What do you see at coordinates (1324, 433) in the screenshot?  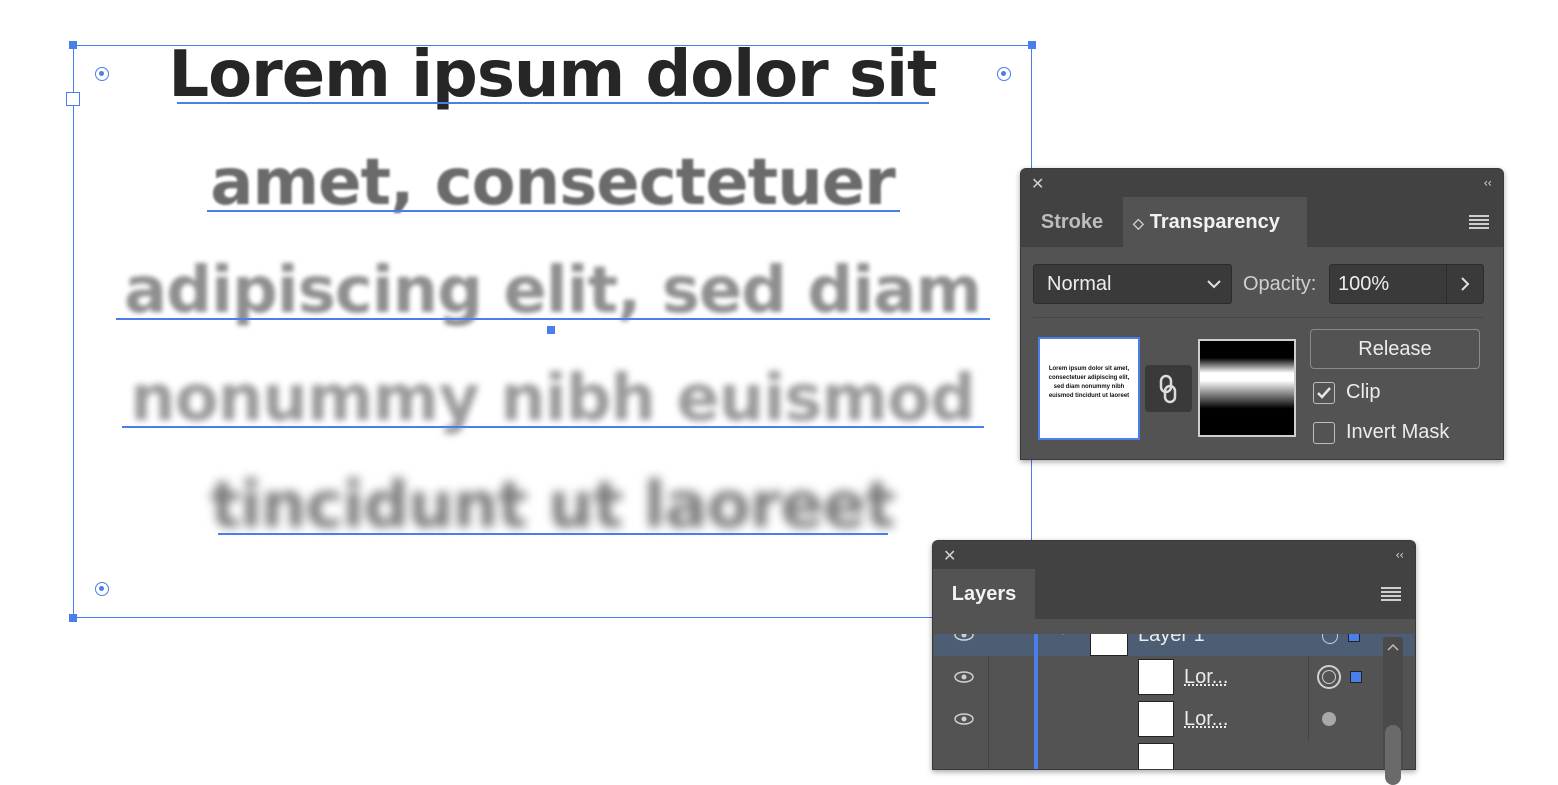 I see `invert-mask-checkbox` at bounding box center [1324, 433].